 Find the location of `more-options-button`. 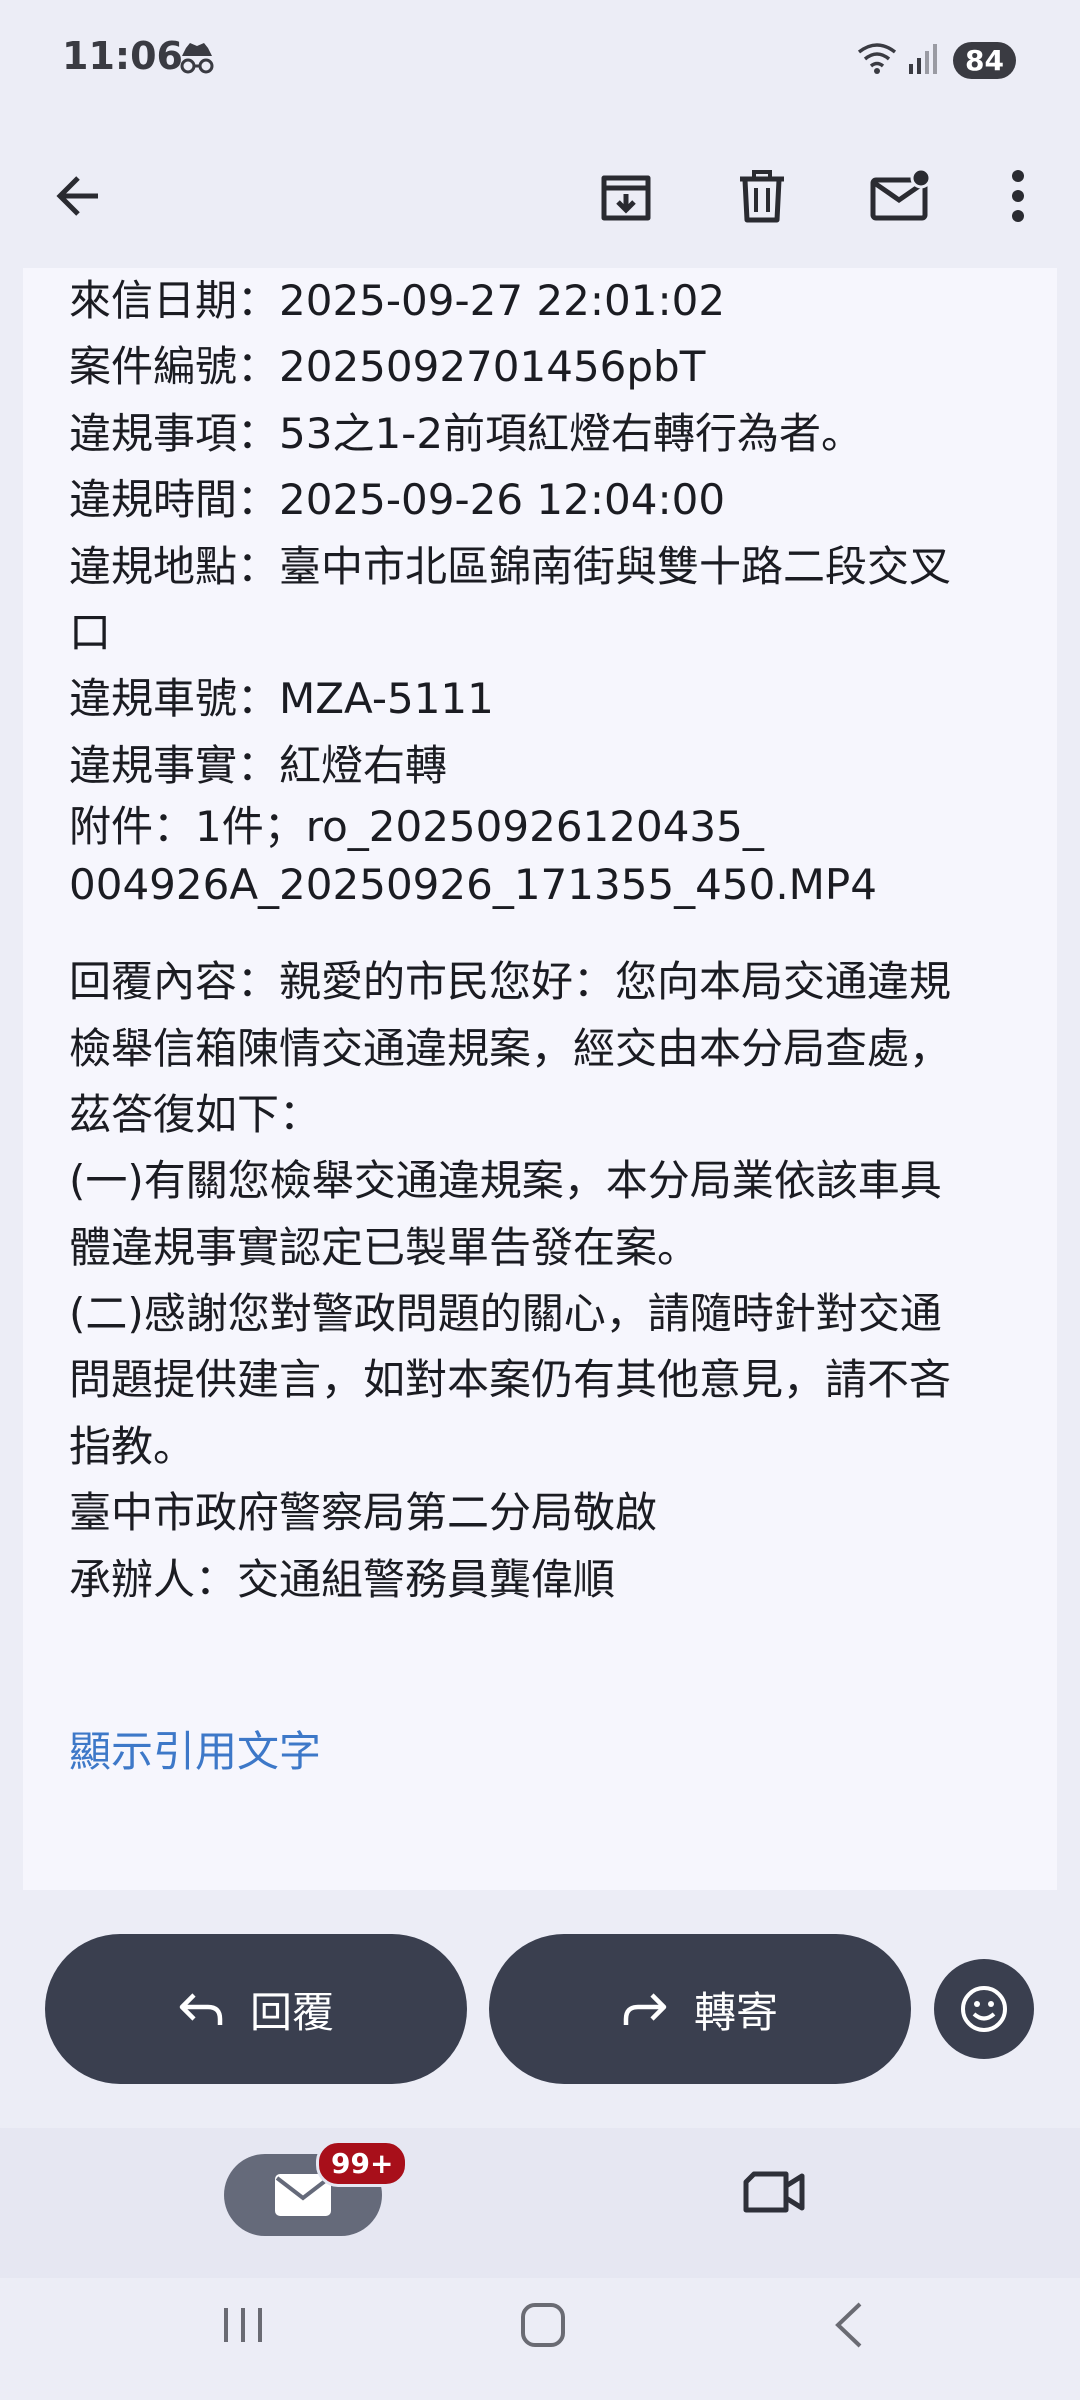

more-options-button is located at coordinates (1018, 196).